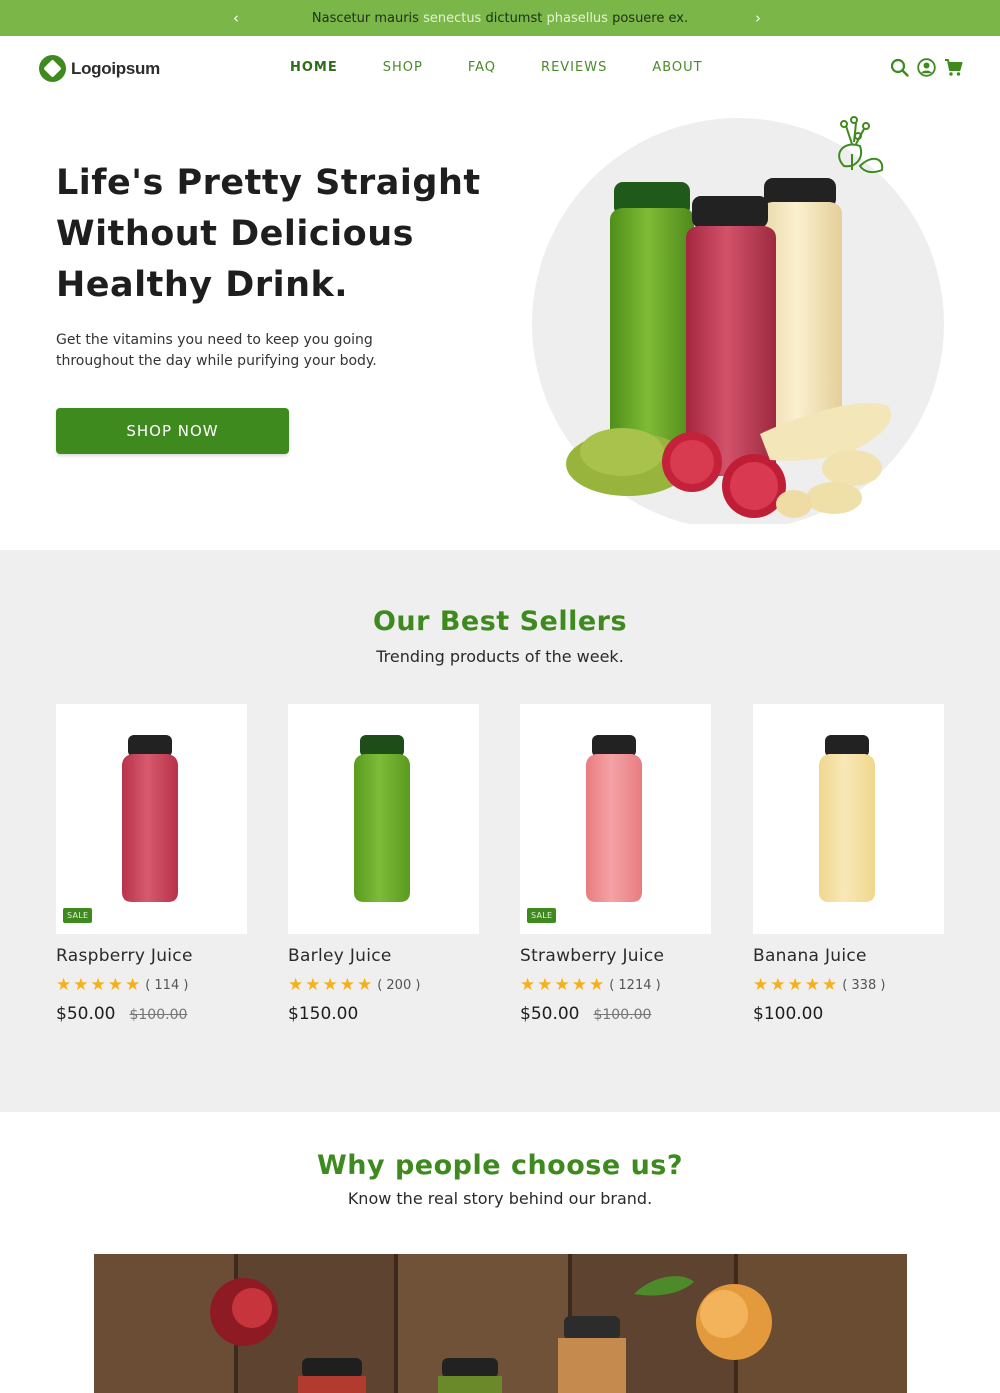 The width and height of the screenshot is (1000, 1393). Describe the element at coordinates (500, 1198) in the screenshot. I see `why-subtitle: Know the real story behind our brand.` at that location.